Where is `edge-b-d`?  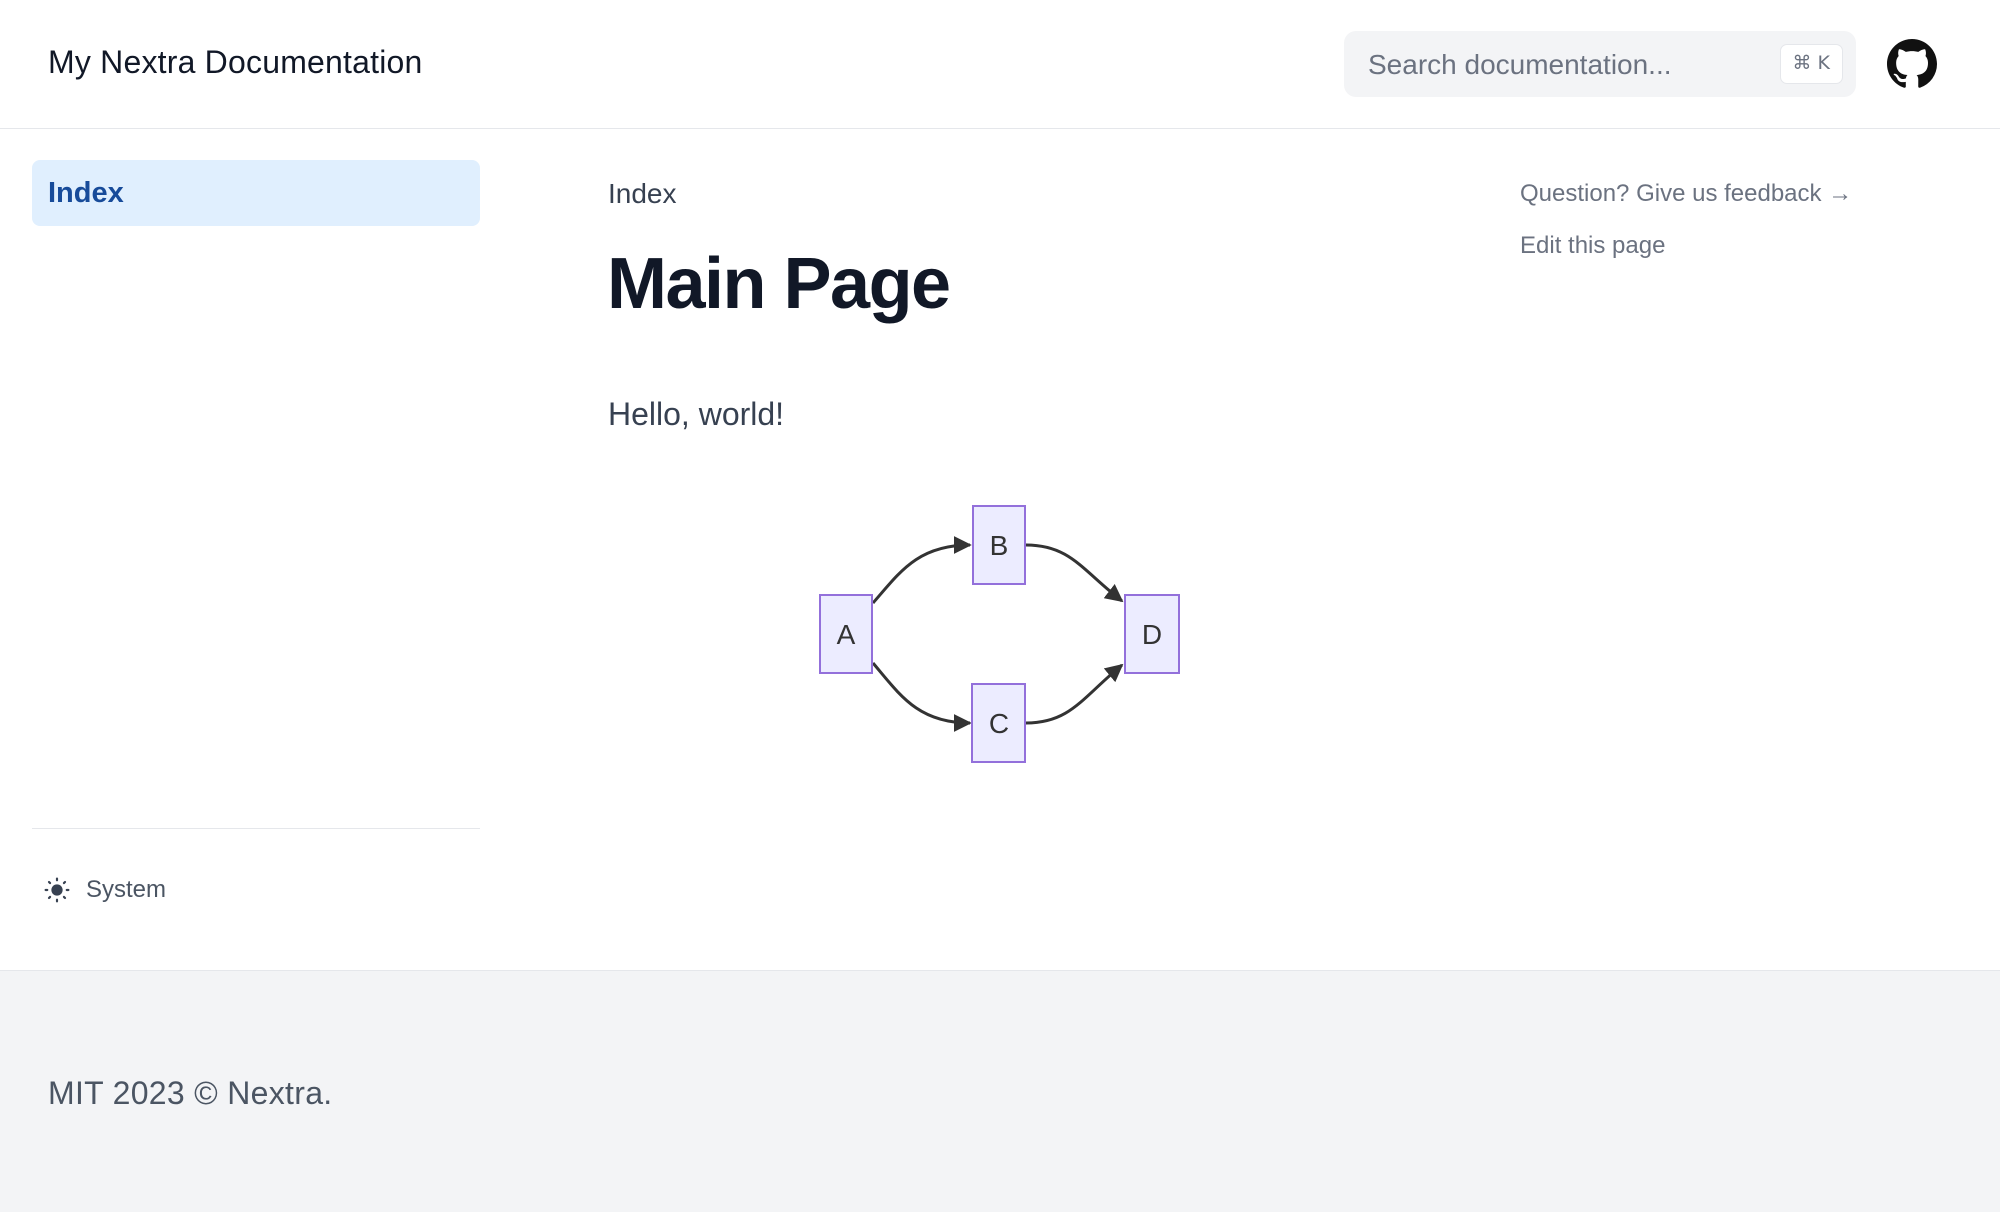
edge-b-d is located at coordinates (1074, 573).